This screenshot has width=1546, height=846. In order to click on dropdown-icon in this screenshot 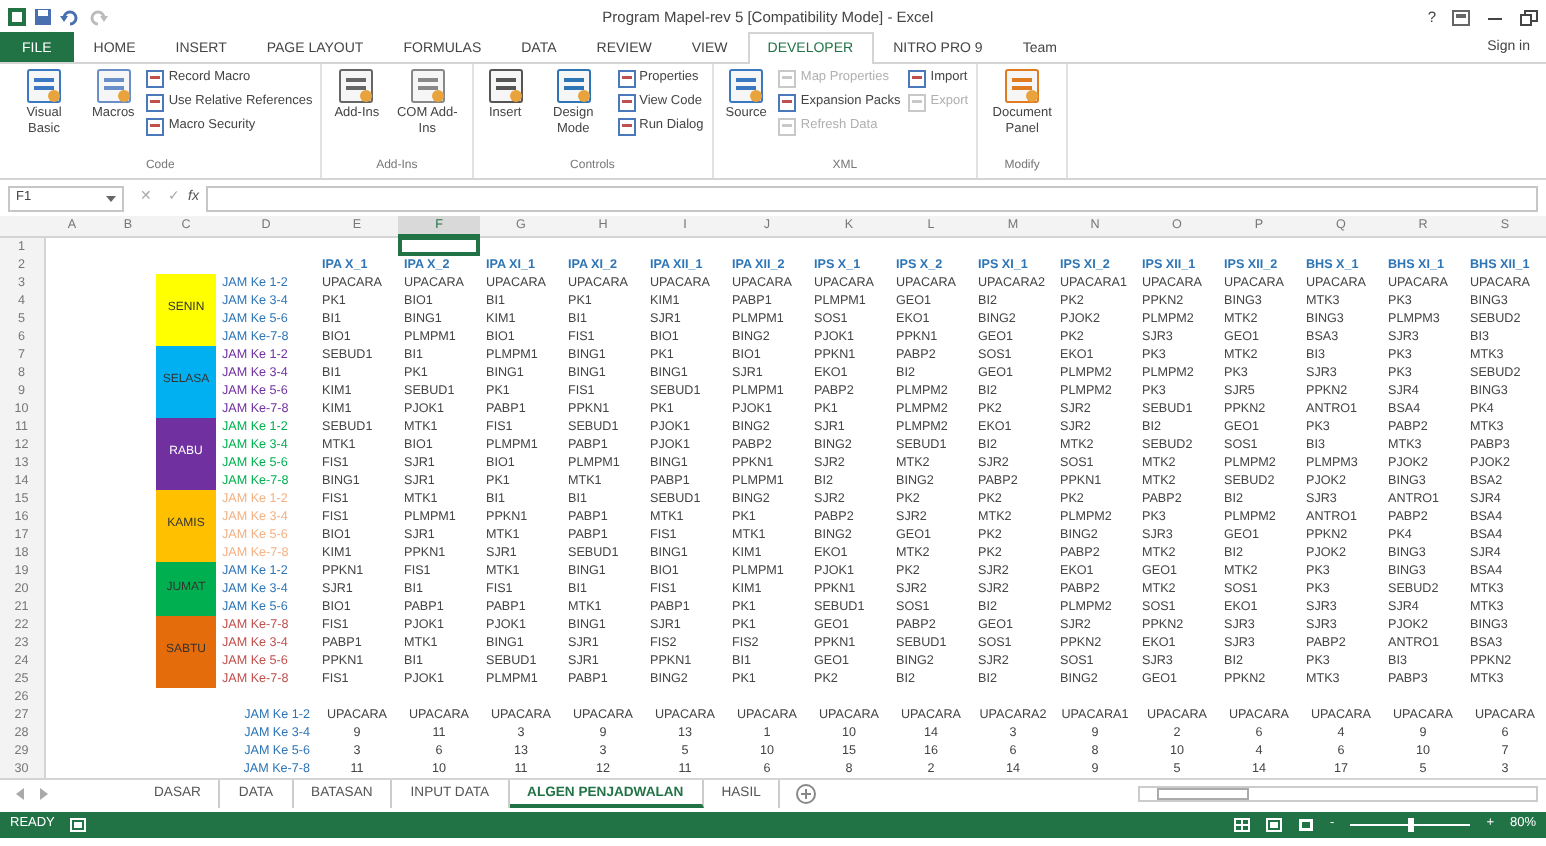, I will do `click(111, 198)`.